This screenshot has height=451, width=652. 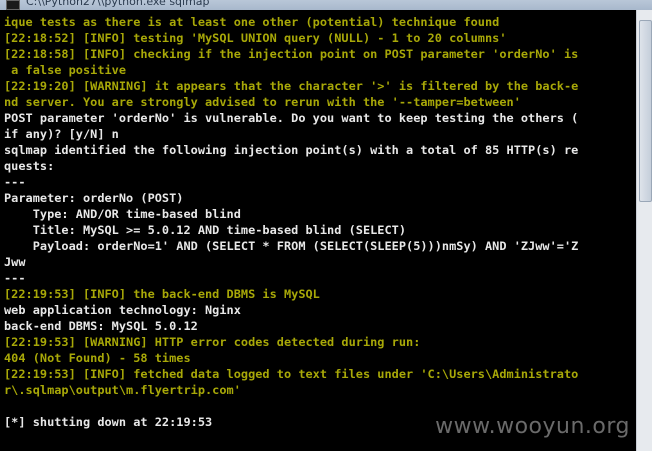 What do you see at coordinates (29, 166) in the screenshot?
I see `console-line: quests:` at bounding box center [29, 166].